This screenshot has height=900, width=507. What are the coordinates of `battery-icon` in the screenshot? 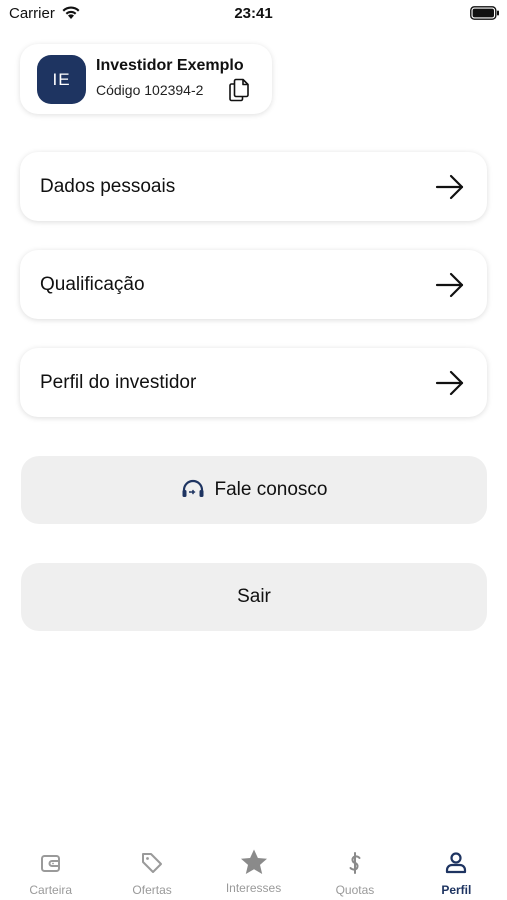 It's located at (484, 13).